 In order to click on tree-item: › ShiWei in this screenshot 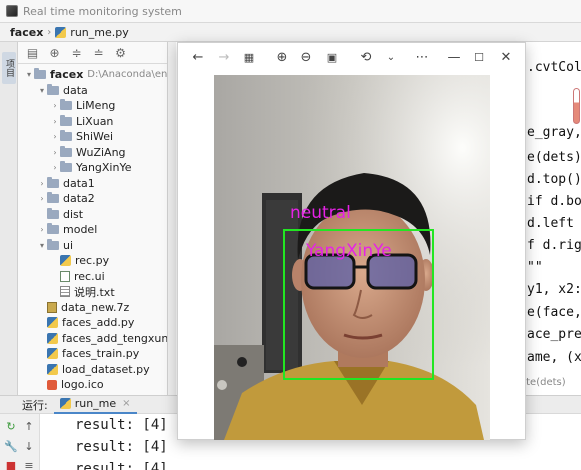, I will do `click(81, 137)`.